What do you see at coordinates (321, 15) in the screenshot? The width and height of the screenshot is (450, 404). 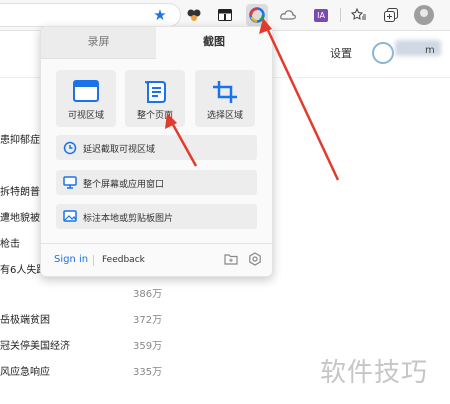 I see `ia-extension-icon: IA` at bounding box center [321, 15].